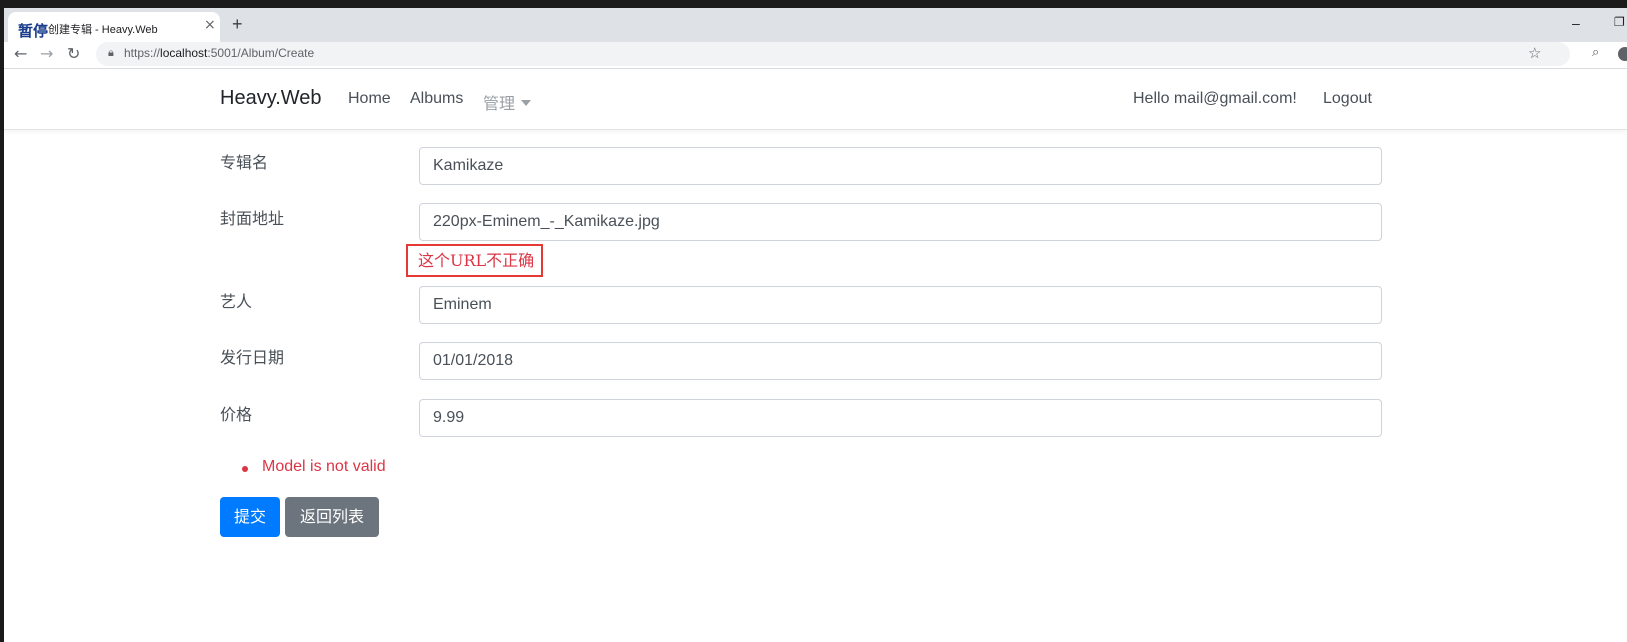  What do you see at coordinates (250, 517) in the screenshot?
I see `submit-button: 提交` at bounding box center [250, 517].